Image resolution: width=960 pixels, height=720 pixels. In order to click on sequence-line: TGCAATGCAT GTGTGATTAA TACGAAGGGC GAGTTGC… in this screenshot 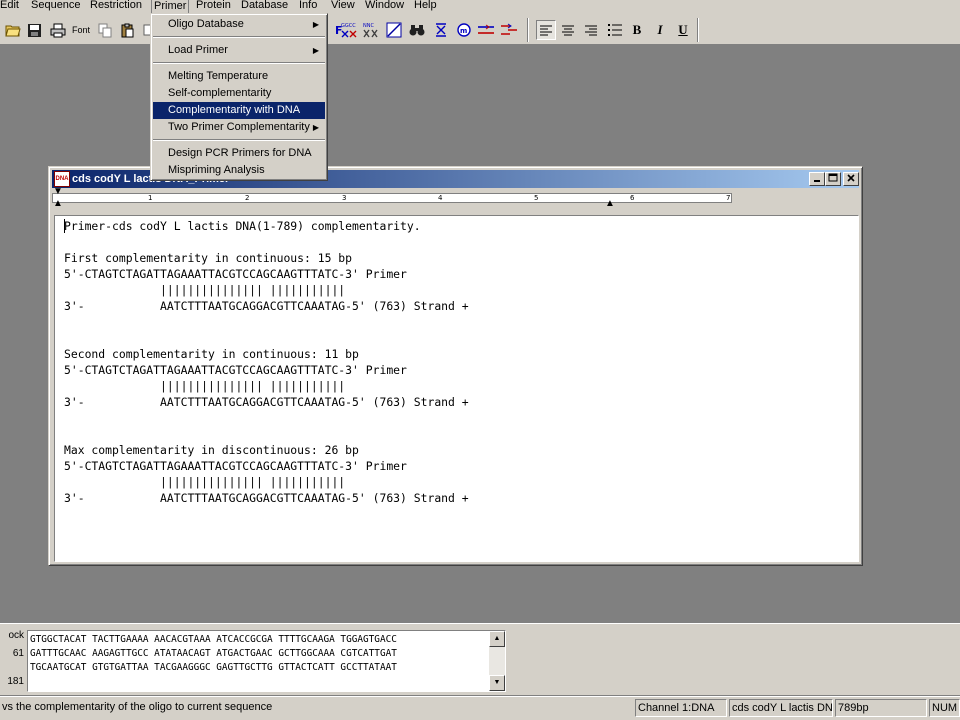, I will do `click(213, 667)`.